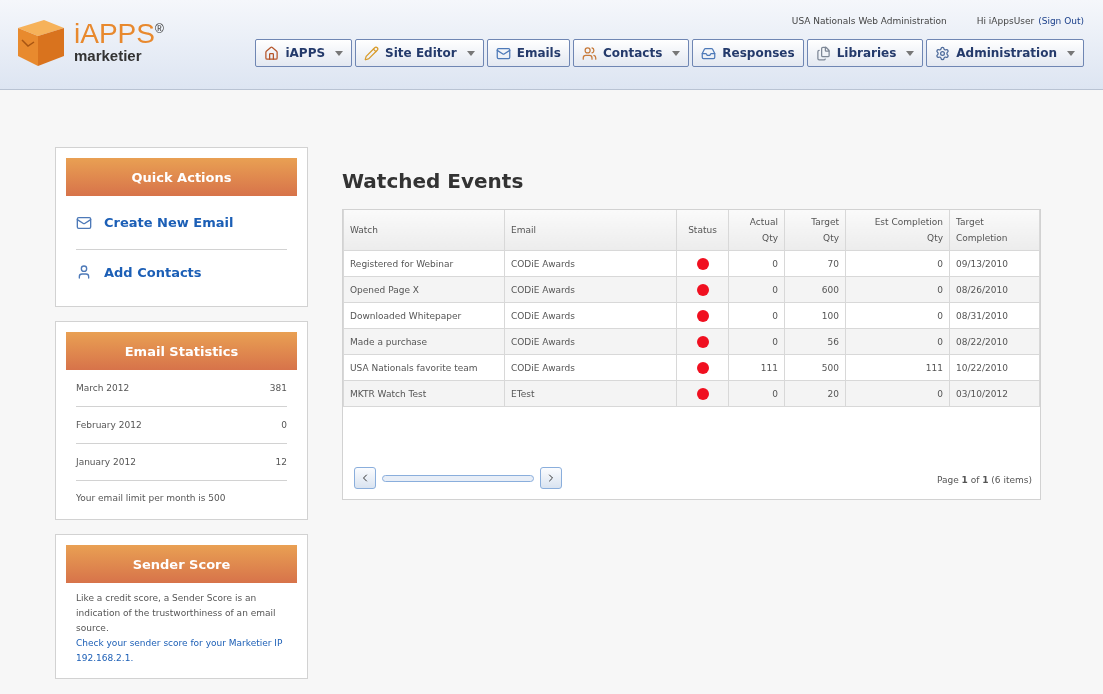 This screenshot has width=1103, height=694. Describe the element at coordinates (108, 55) in the screenshot. I see `logo-product: marketier` at that location.